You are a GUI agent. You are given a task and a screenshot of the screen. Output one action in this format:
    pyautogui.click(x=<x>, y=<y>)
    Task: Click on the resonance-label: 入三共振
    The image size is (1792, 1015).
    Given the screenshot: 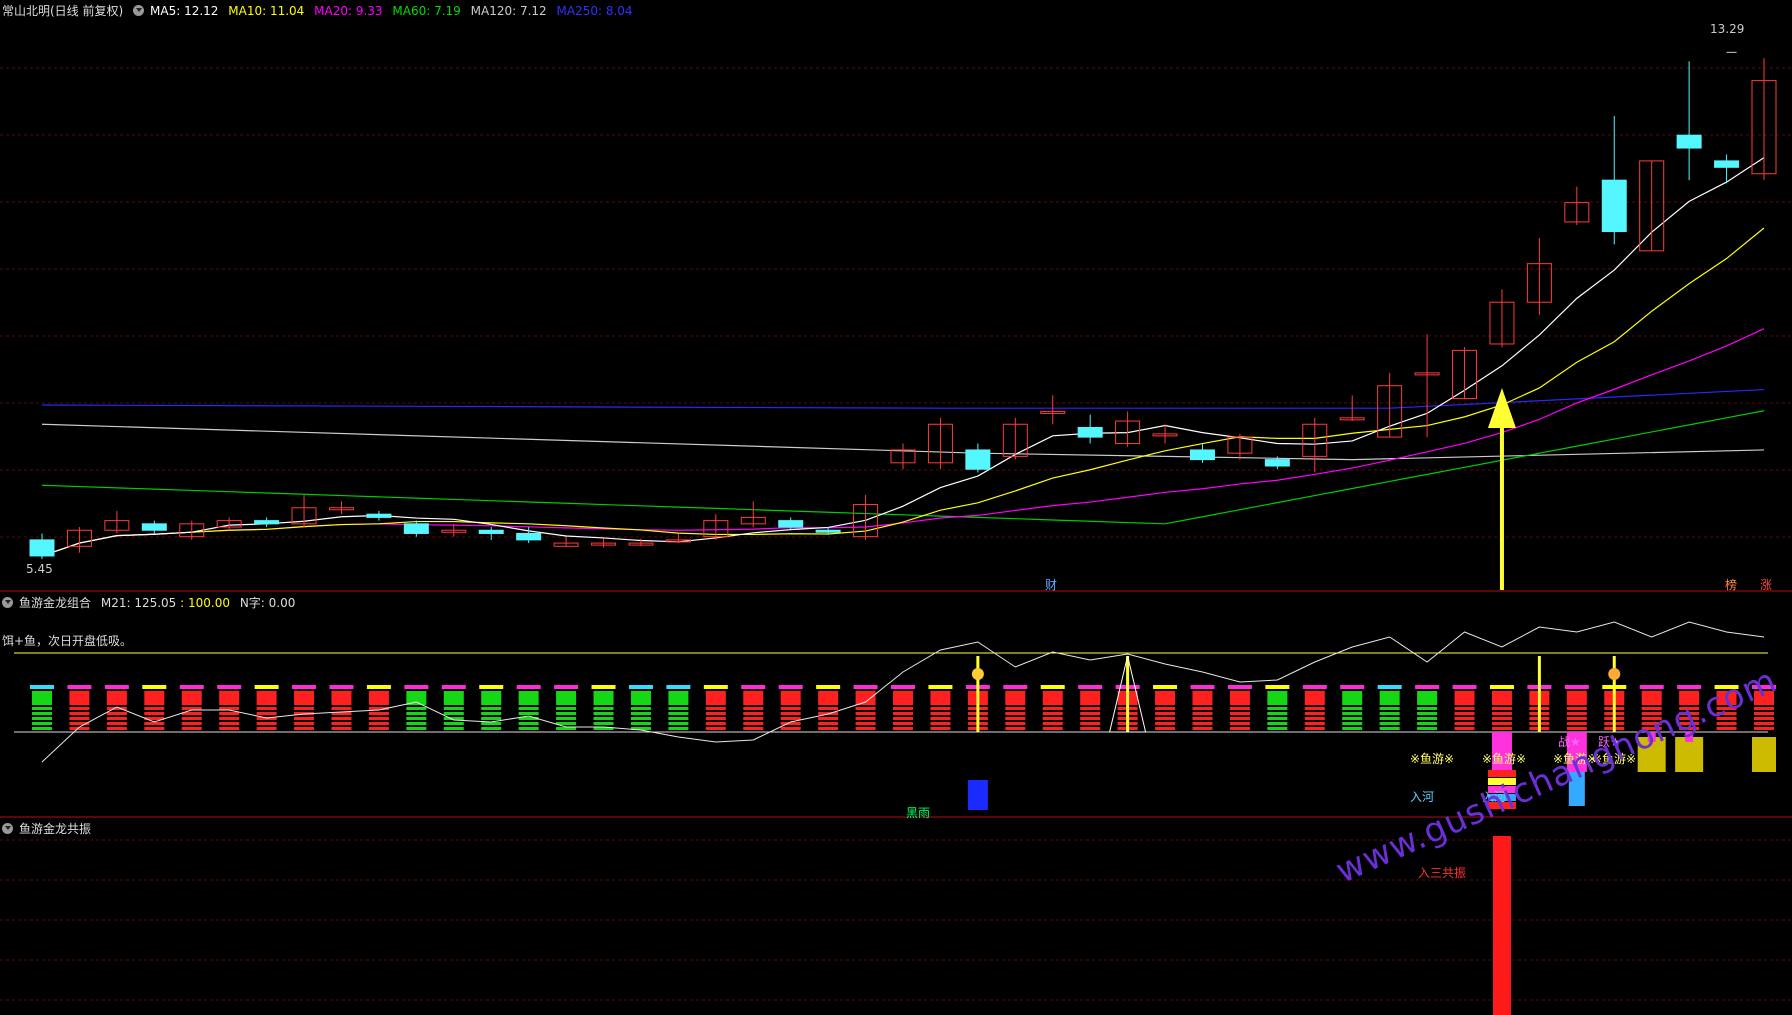 What is the action you would take?
    pyautogui.click(x=1442, y=873)
    